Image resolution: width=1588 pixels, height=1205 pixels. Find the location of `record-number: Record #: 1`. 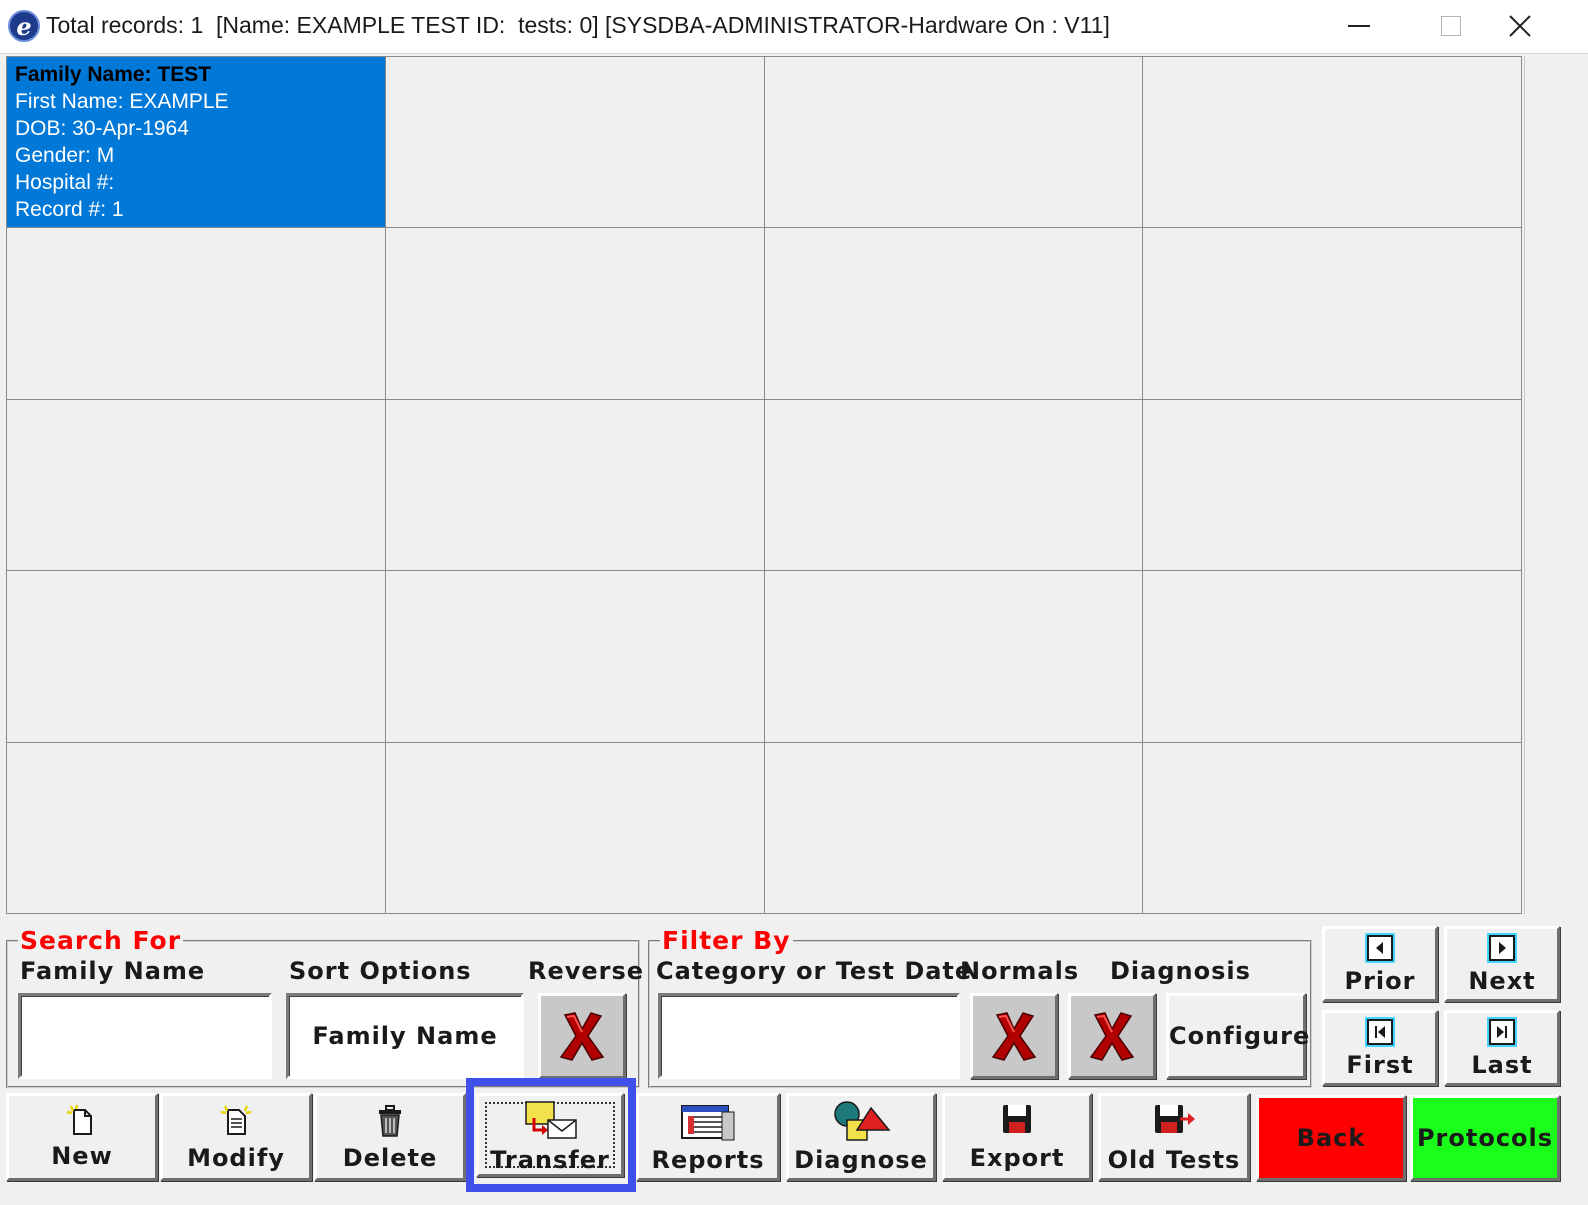

record-number: Record #: 1 is located at coordinates (69, 209).